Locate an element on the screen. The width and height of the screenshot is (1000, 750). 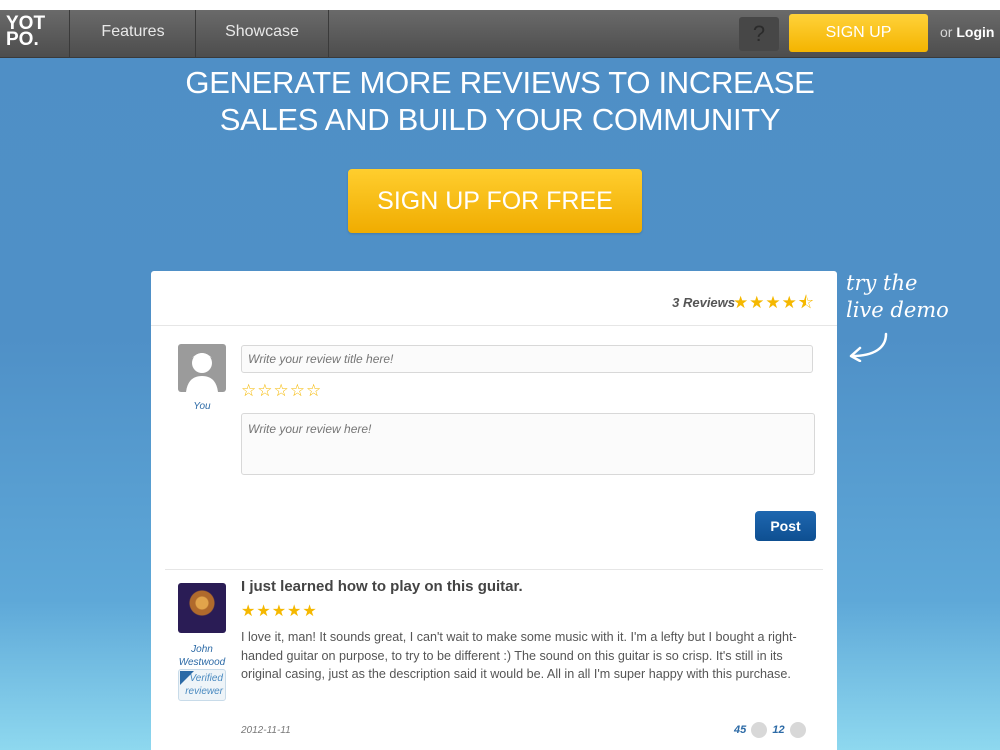
form-divider is located at coordinates (494, 569).